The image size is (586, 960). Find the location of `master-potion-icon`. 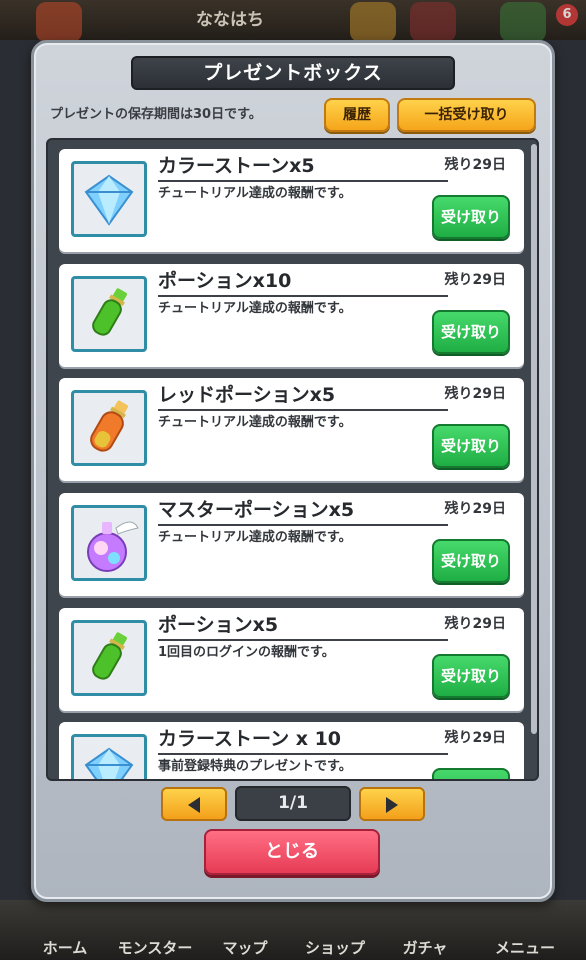

master-potion-icon is located at coordinates (109, 543).